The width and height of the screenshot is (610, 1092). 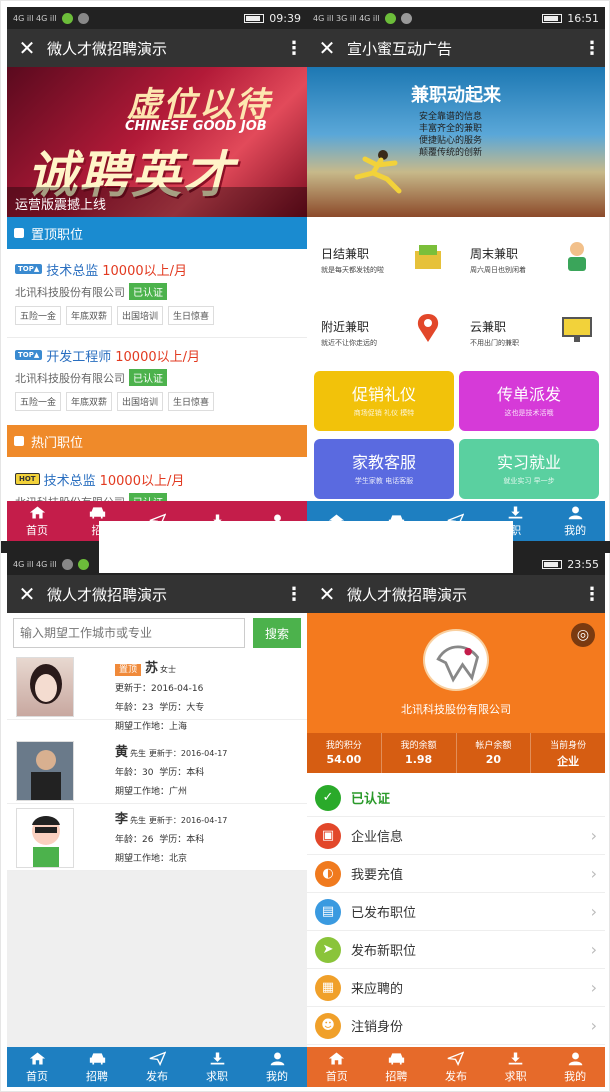 I want to click on banner: 兼职动起来 安全靠谱的信息 丰富齐全的兼职 便捷贴心的服务 颠覆传统的创新, so click(x=456, y=142).